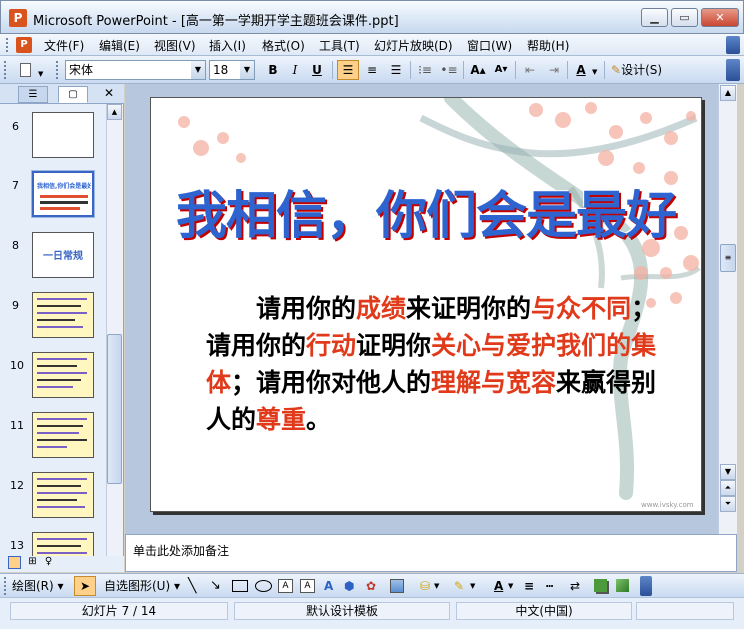 The height and width of the screenshot is (629, 744). Describe the element at coordinates (639, 70) in the screenshot. I see `design-button: ✎设计(S)` at that location.